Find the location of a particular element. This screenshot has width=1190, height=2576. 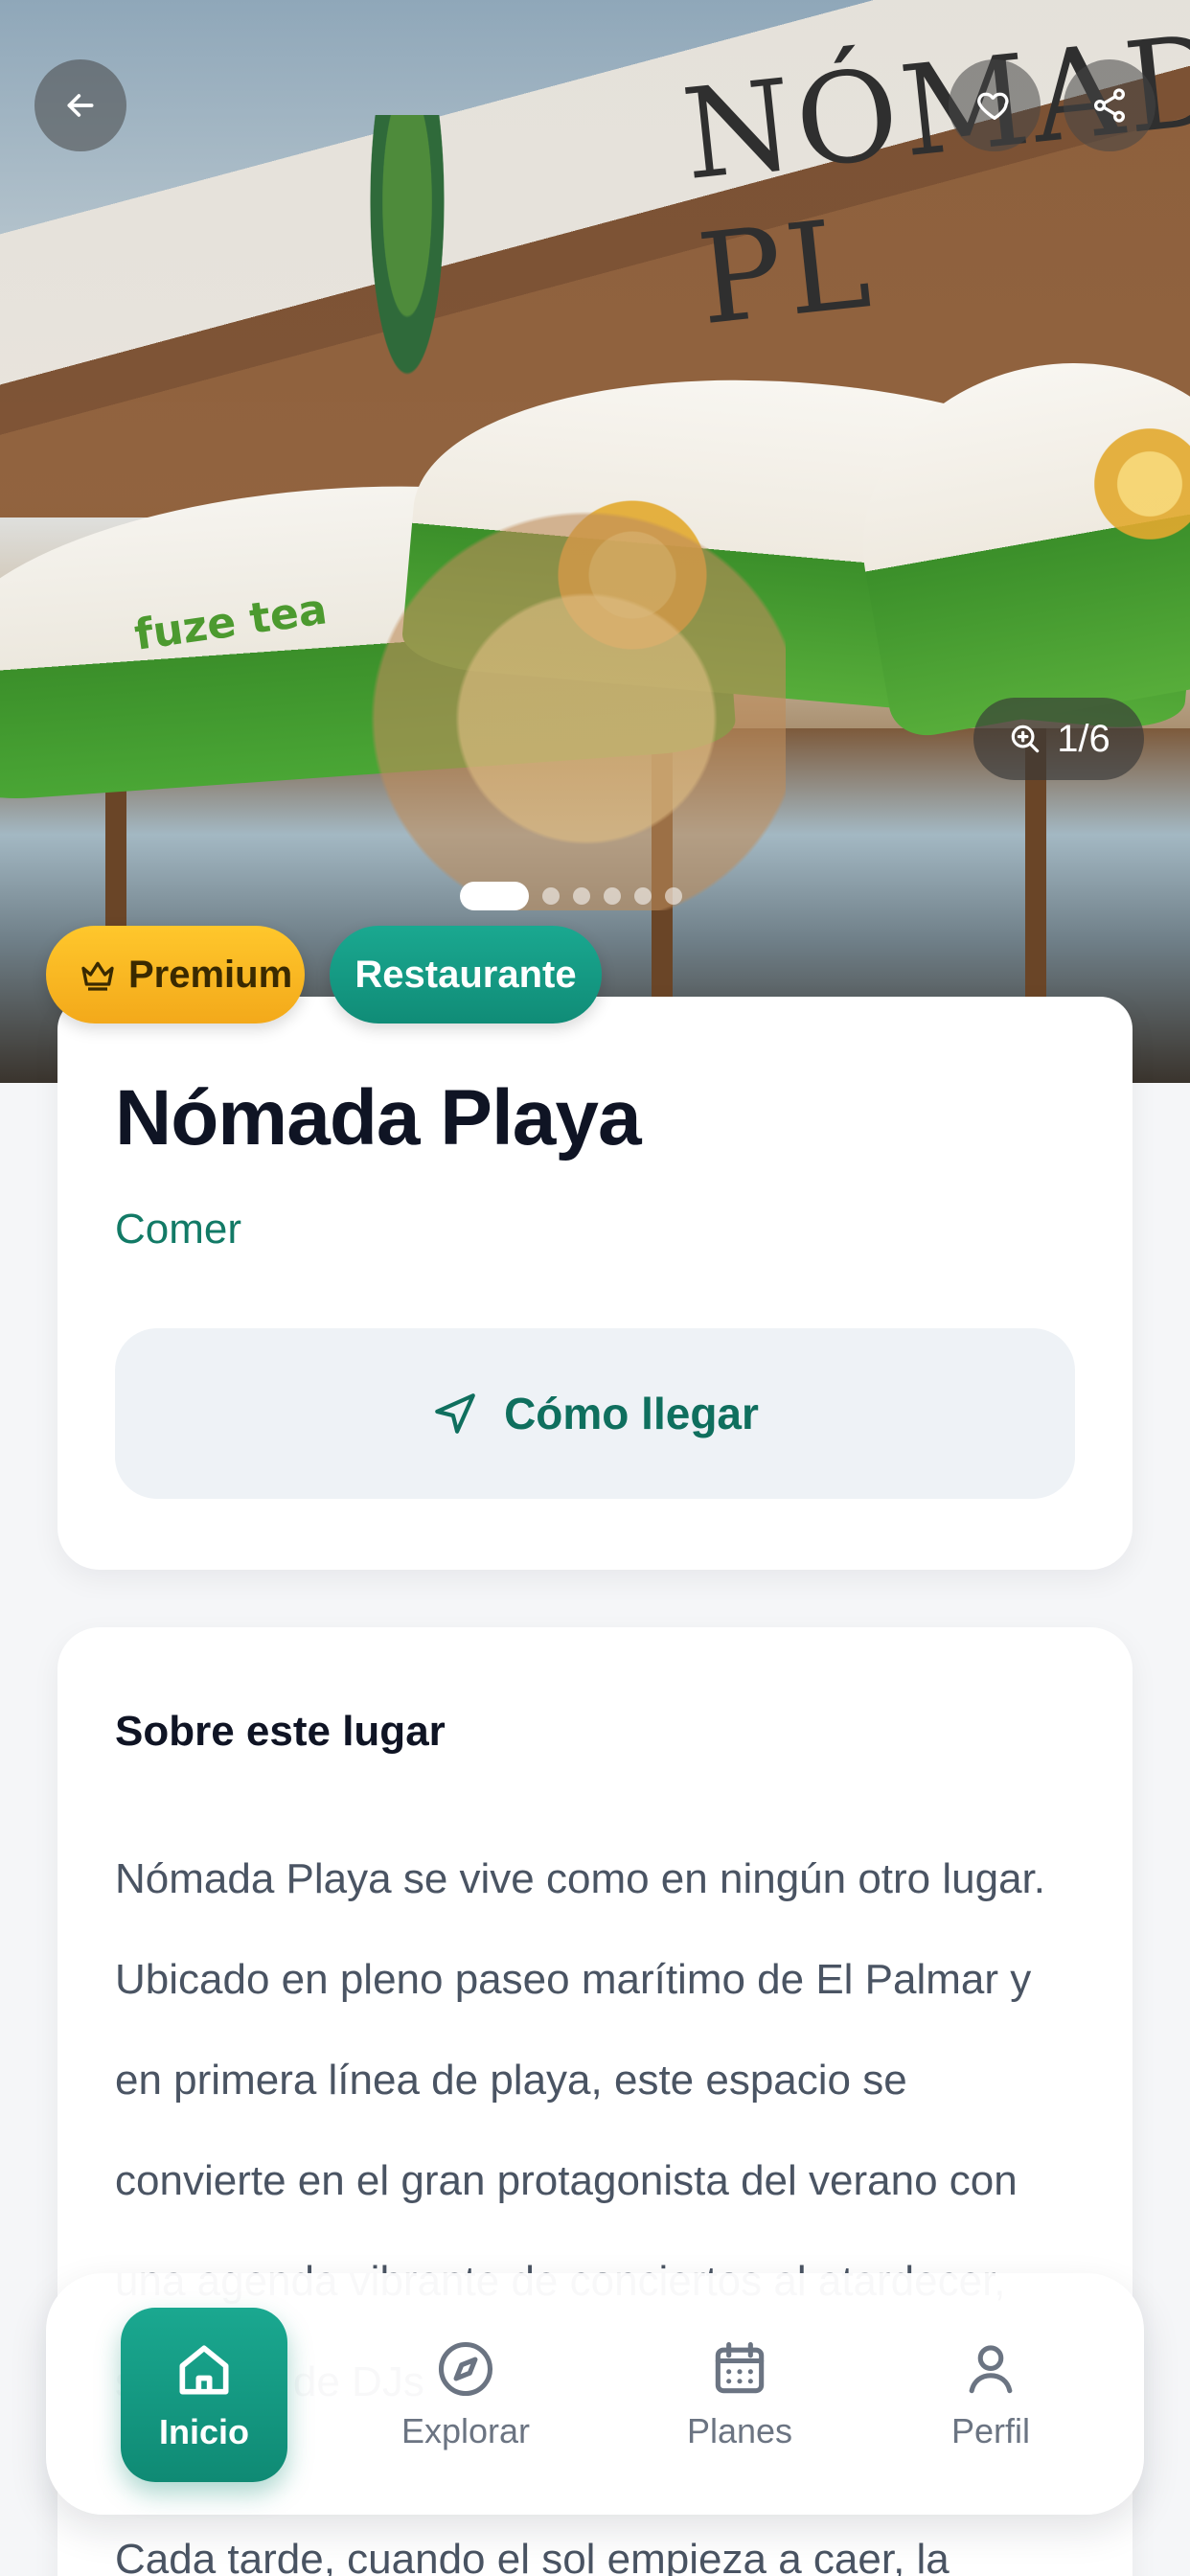

carousel-indicator is located at coordinates (571, 896).